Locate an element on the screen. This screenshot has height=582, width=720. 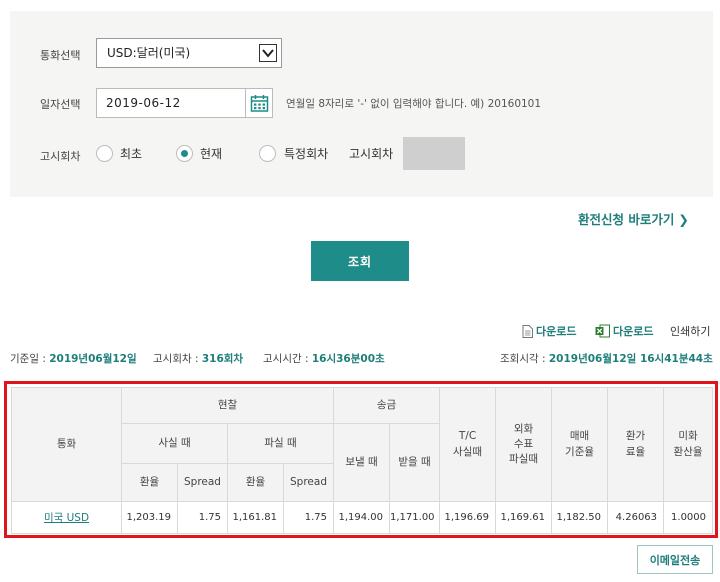
th-conversion: 환가 료율 is located at coordinates (636, 444).